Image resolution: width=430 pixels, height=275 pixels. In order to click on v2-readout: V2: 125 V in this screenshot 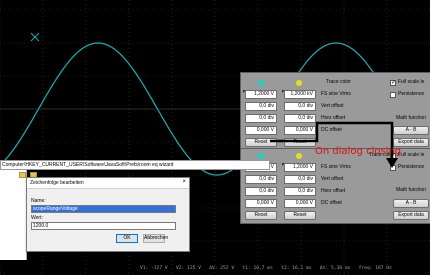, I will do `click(188, 268)`.